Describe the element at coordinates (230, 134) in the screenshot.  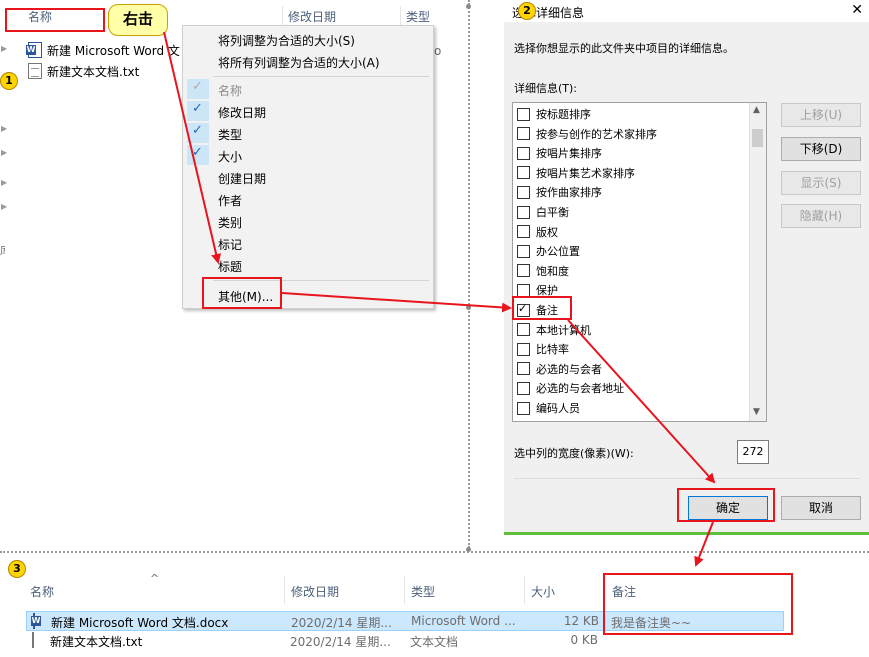
I see `menu-item-type: 类型` at that location.